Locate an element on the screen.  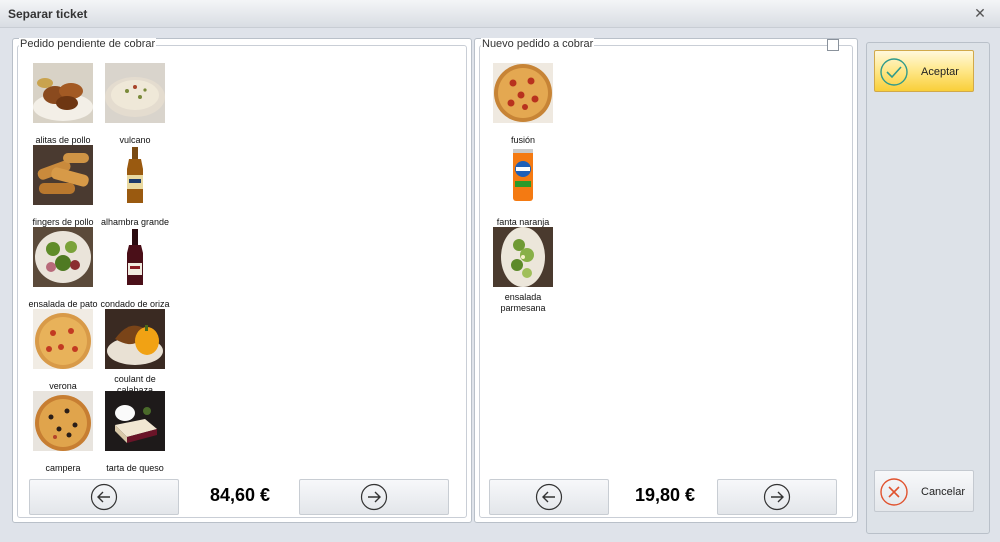
product-fanta-naranja: fanta naranja is located at coordinates (523, 186).